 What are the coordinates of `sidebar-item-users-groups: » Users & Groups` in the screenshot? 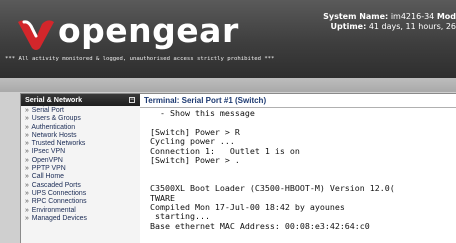 It's located at (83, 119).